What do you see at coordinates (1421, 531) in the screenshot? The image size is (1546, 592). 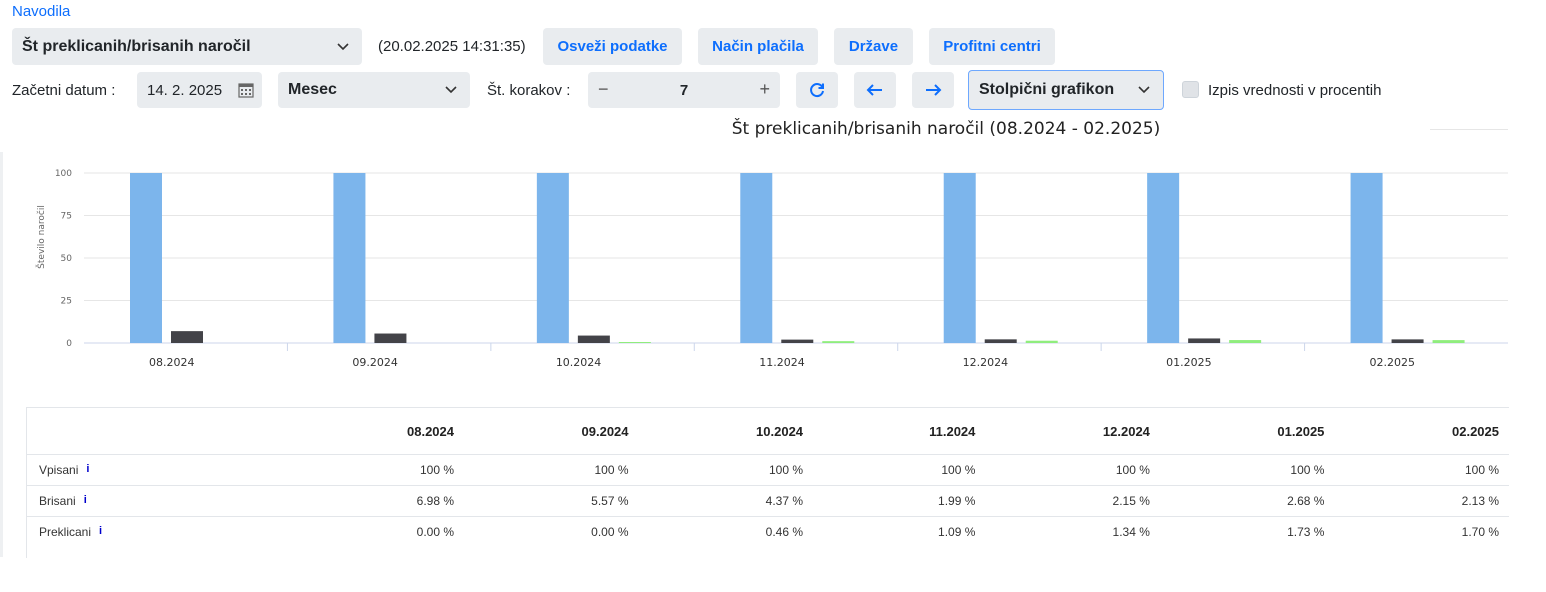 I see `table-cell: 1.70 %` at bounding box center [1421, 531].